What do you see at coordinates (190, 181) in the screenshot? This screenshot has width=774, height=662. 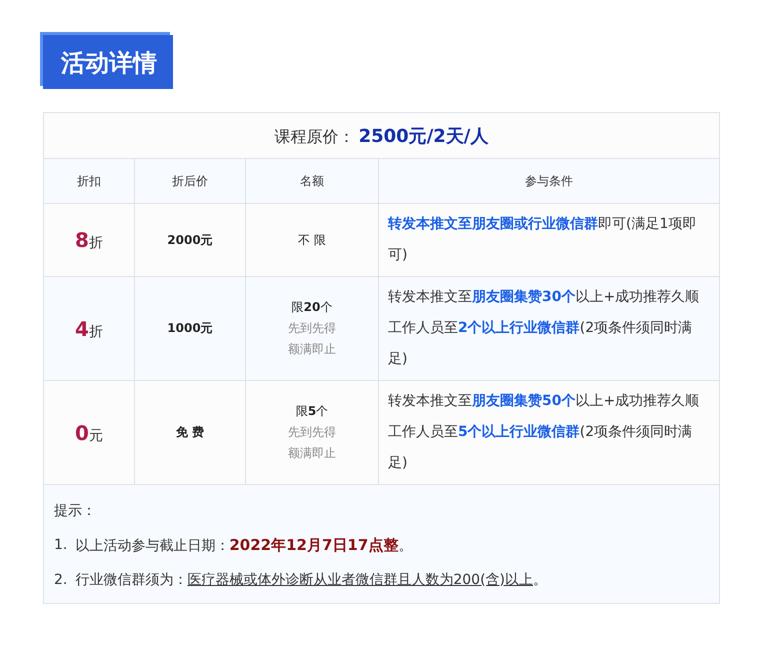 I see `column-header: 折后价` at bounding box center [190, 181].